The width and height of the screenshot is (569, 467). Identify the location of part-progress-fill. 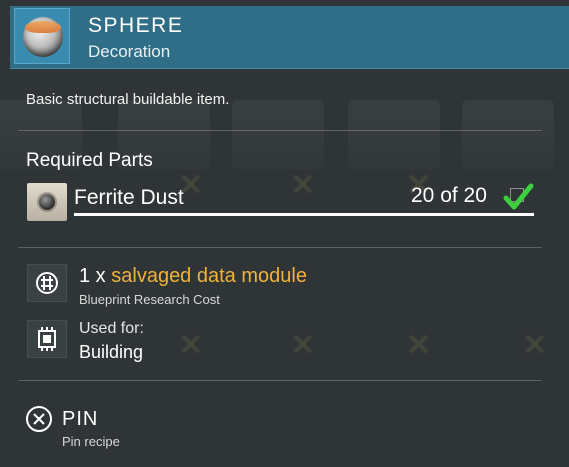
(304, 214).